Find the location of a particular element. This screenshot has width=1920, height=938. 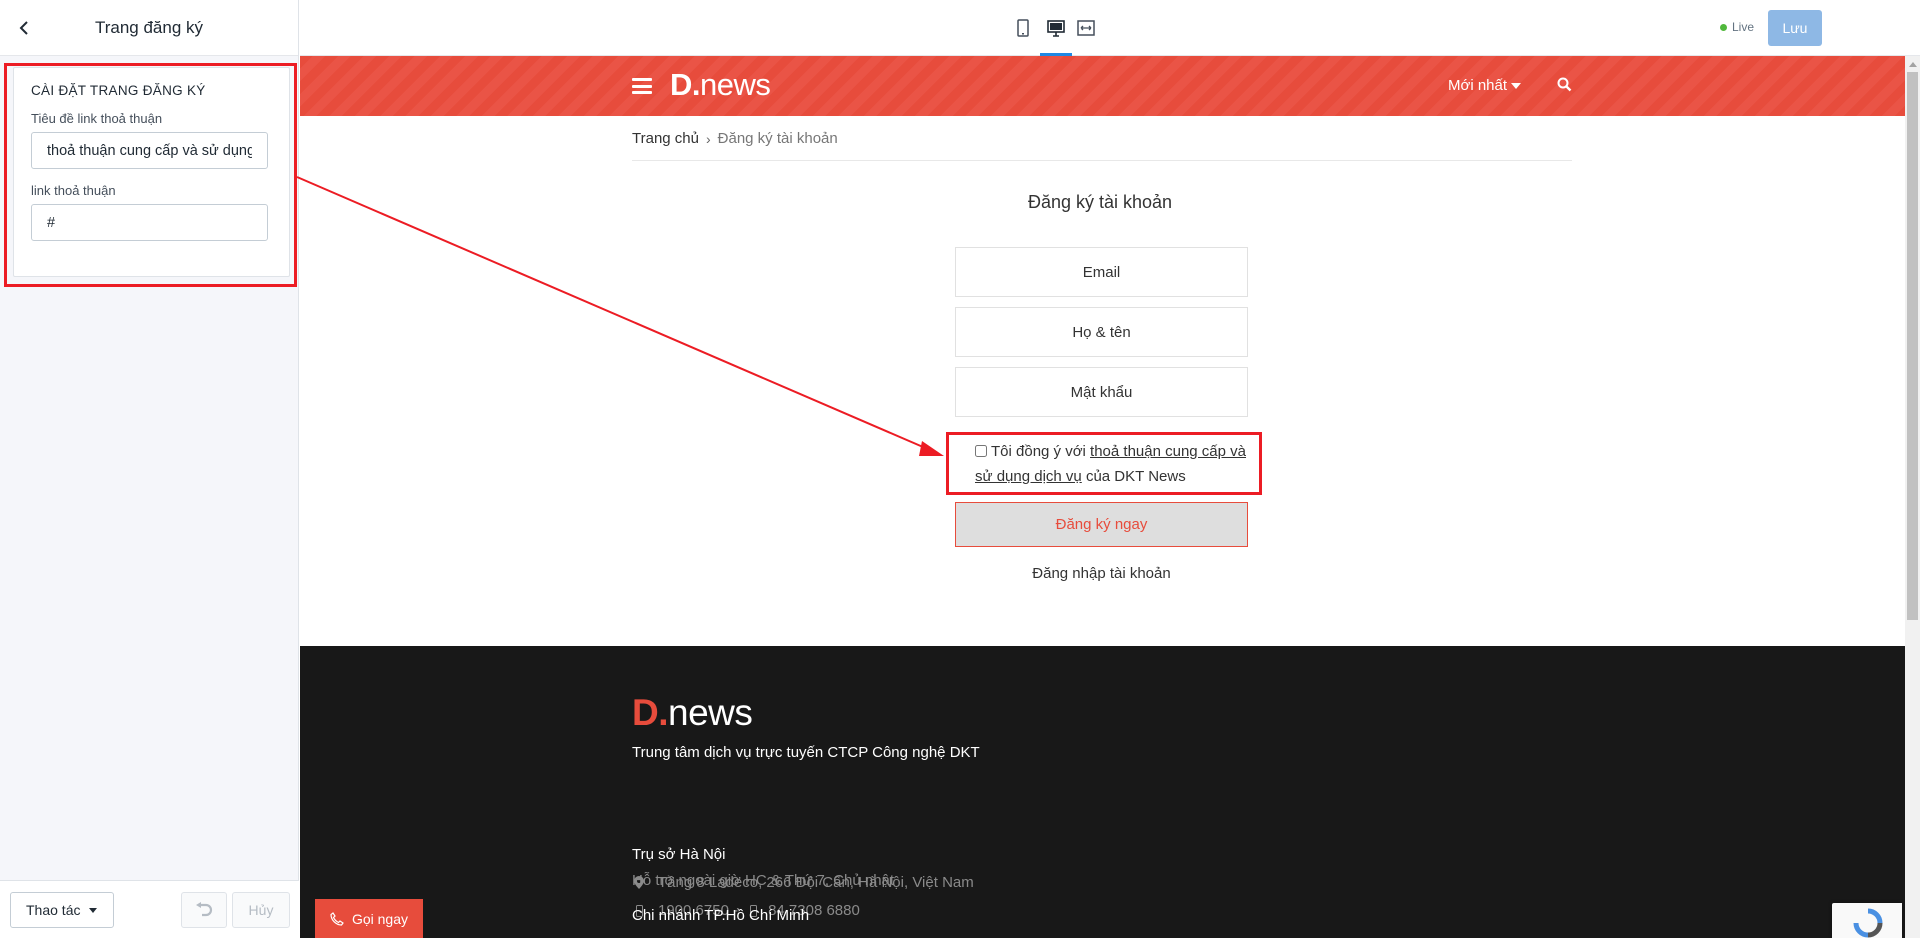

phone-call-icon is located at coordinates (337, 918).